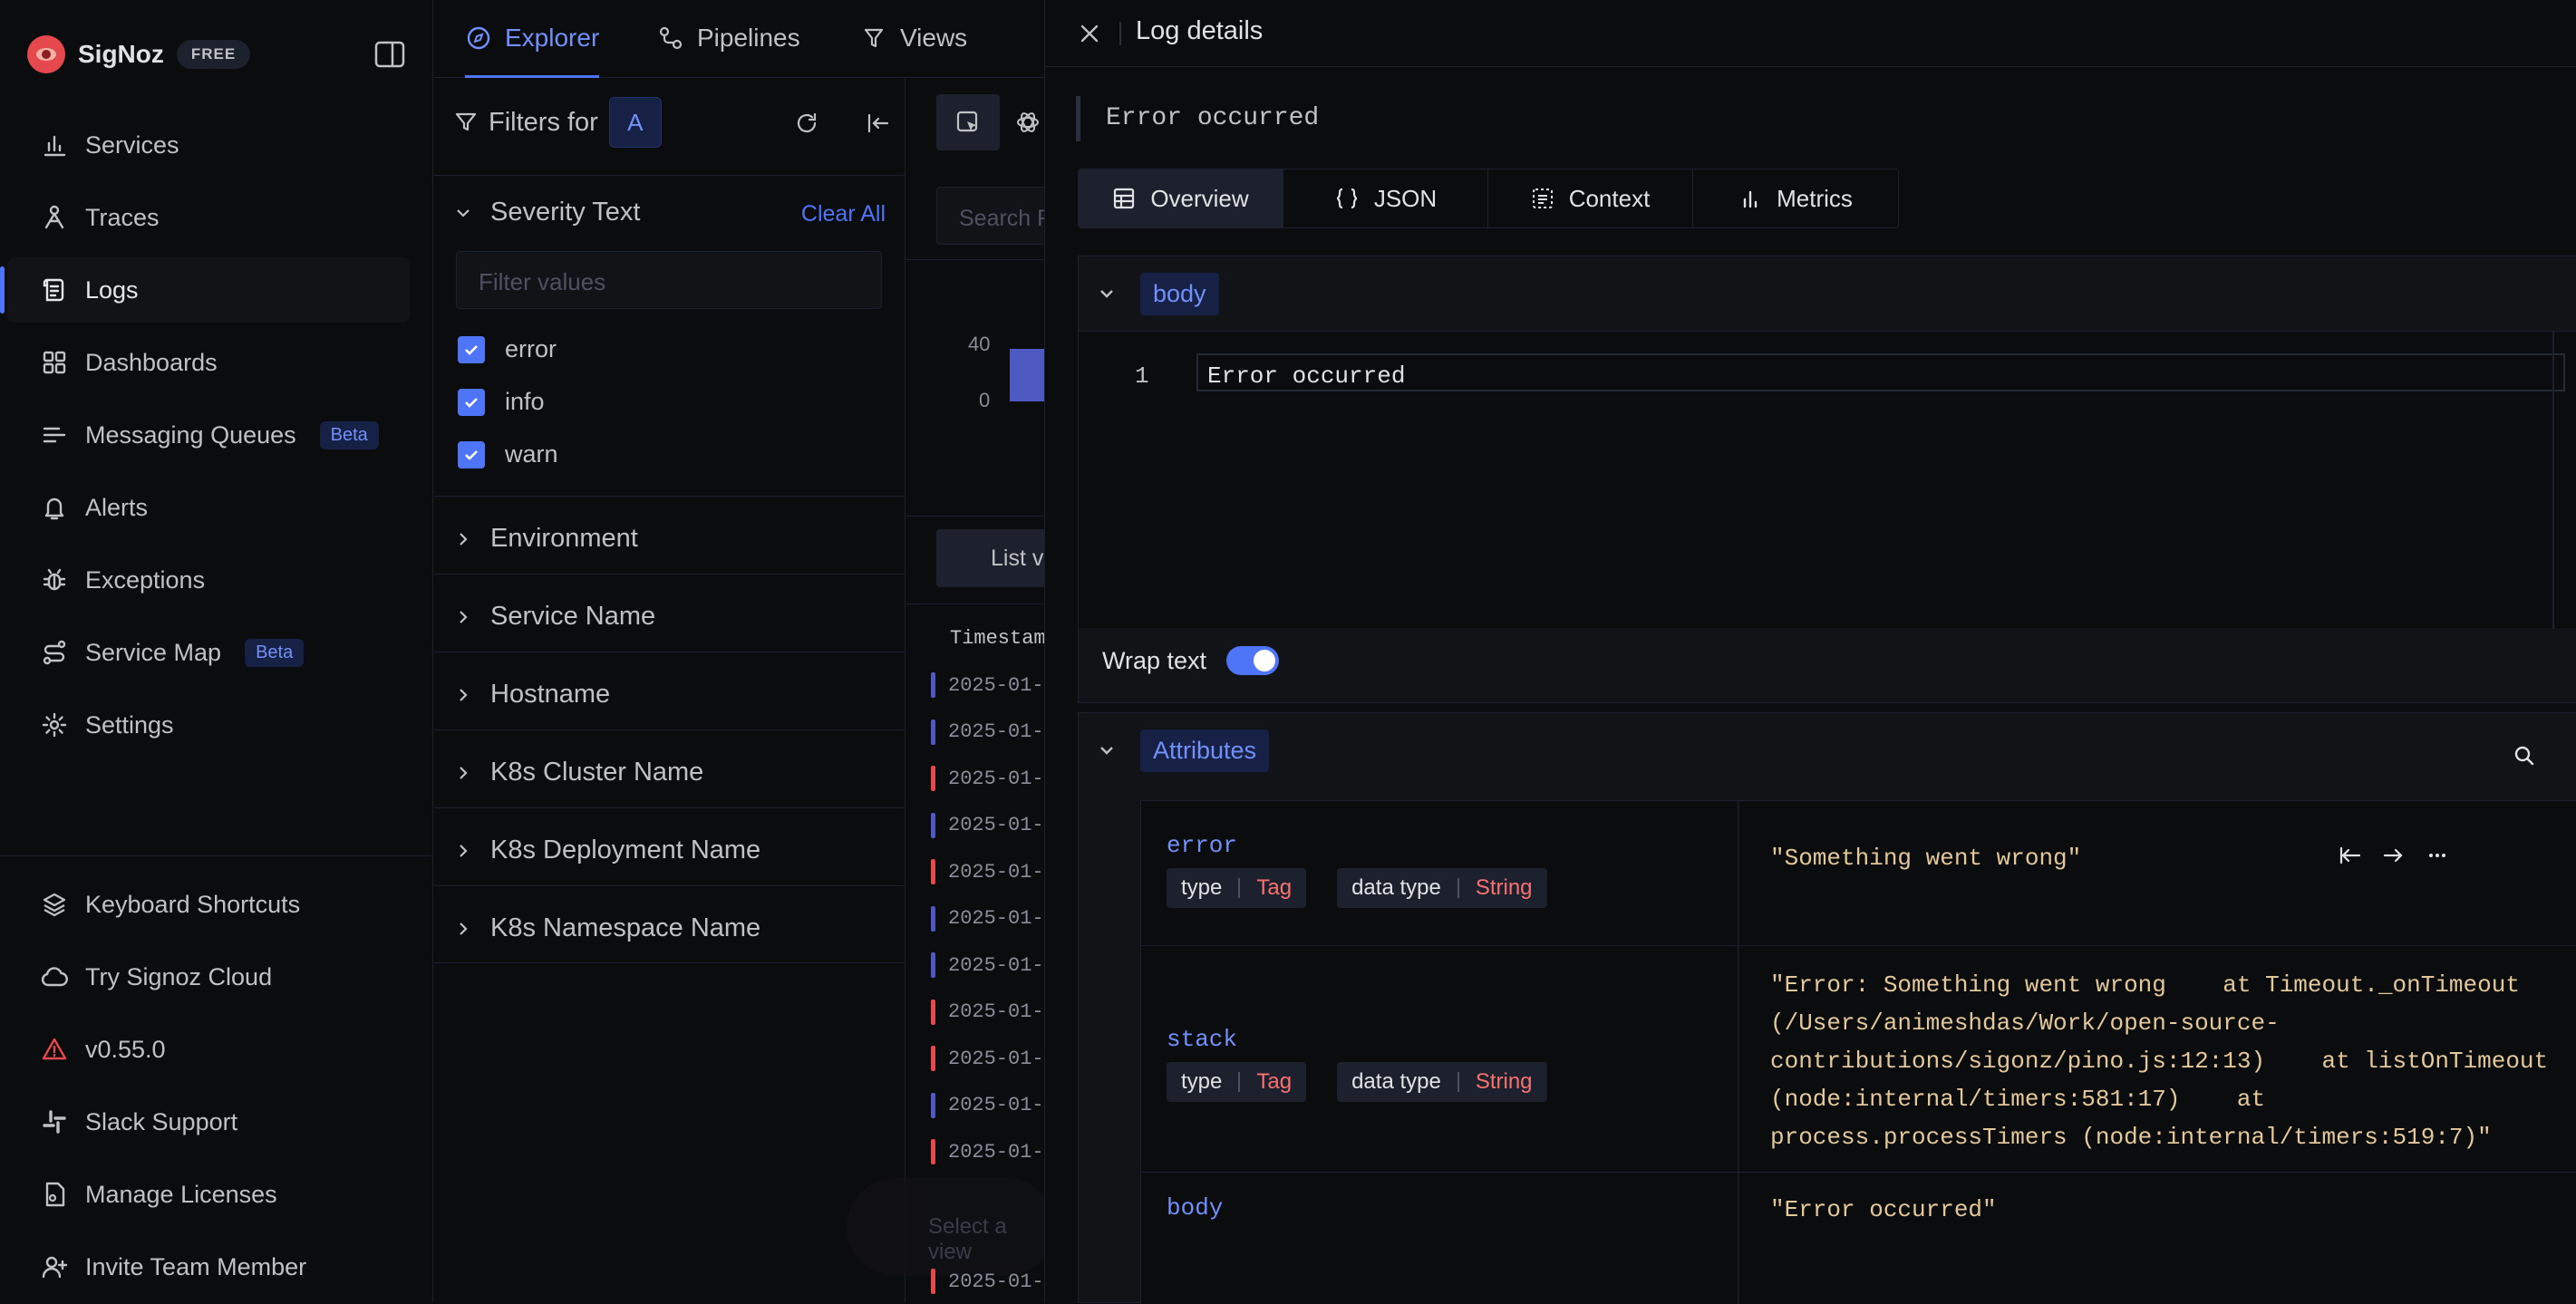 This screenshot has height=1304, width=2576. I want to click on query-builder-button, so click(968, 122).